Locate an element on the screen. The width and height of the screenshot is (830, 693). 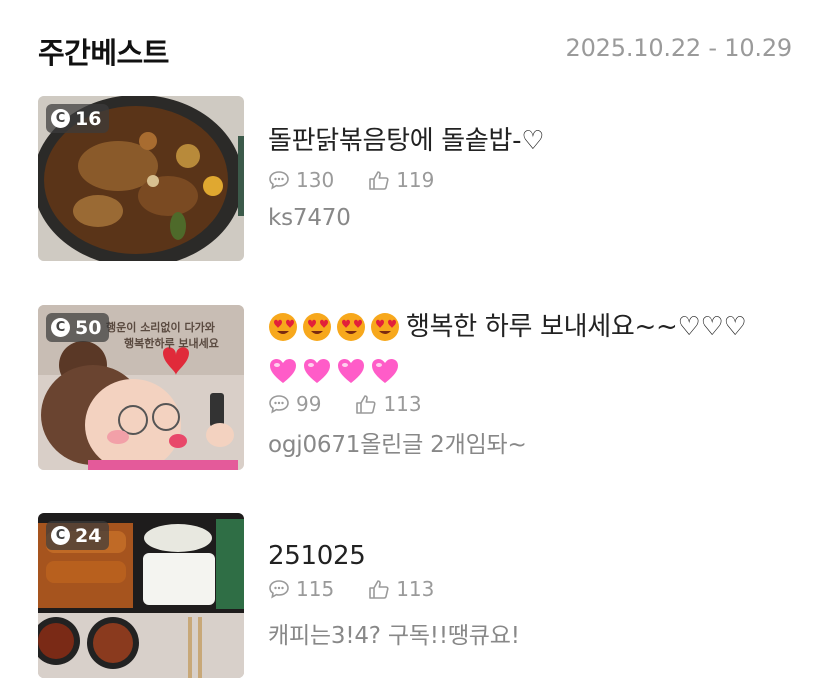
post-title: 251025 is located at coordinates (530, 556).